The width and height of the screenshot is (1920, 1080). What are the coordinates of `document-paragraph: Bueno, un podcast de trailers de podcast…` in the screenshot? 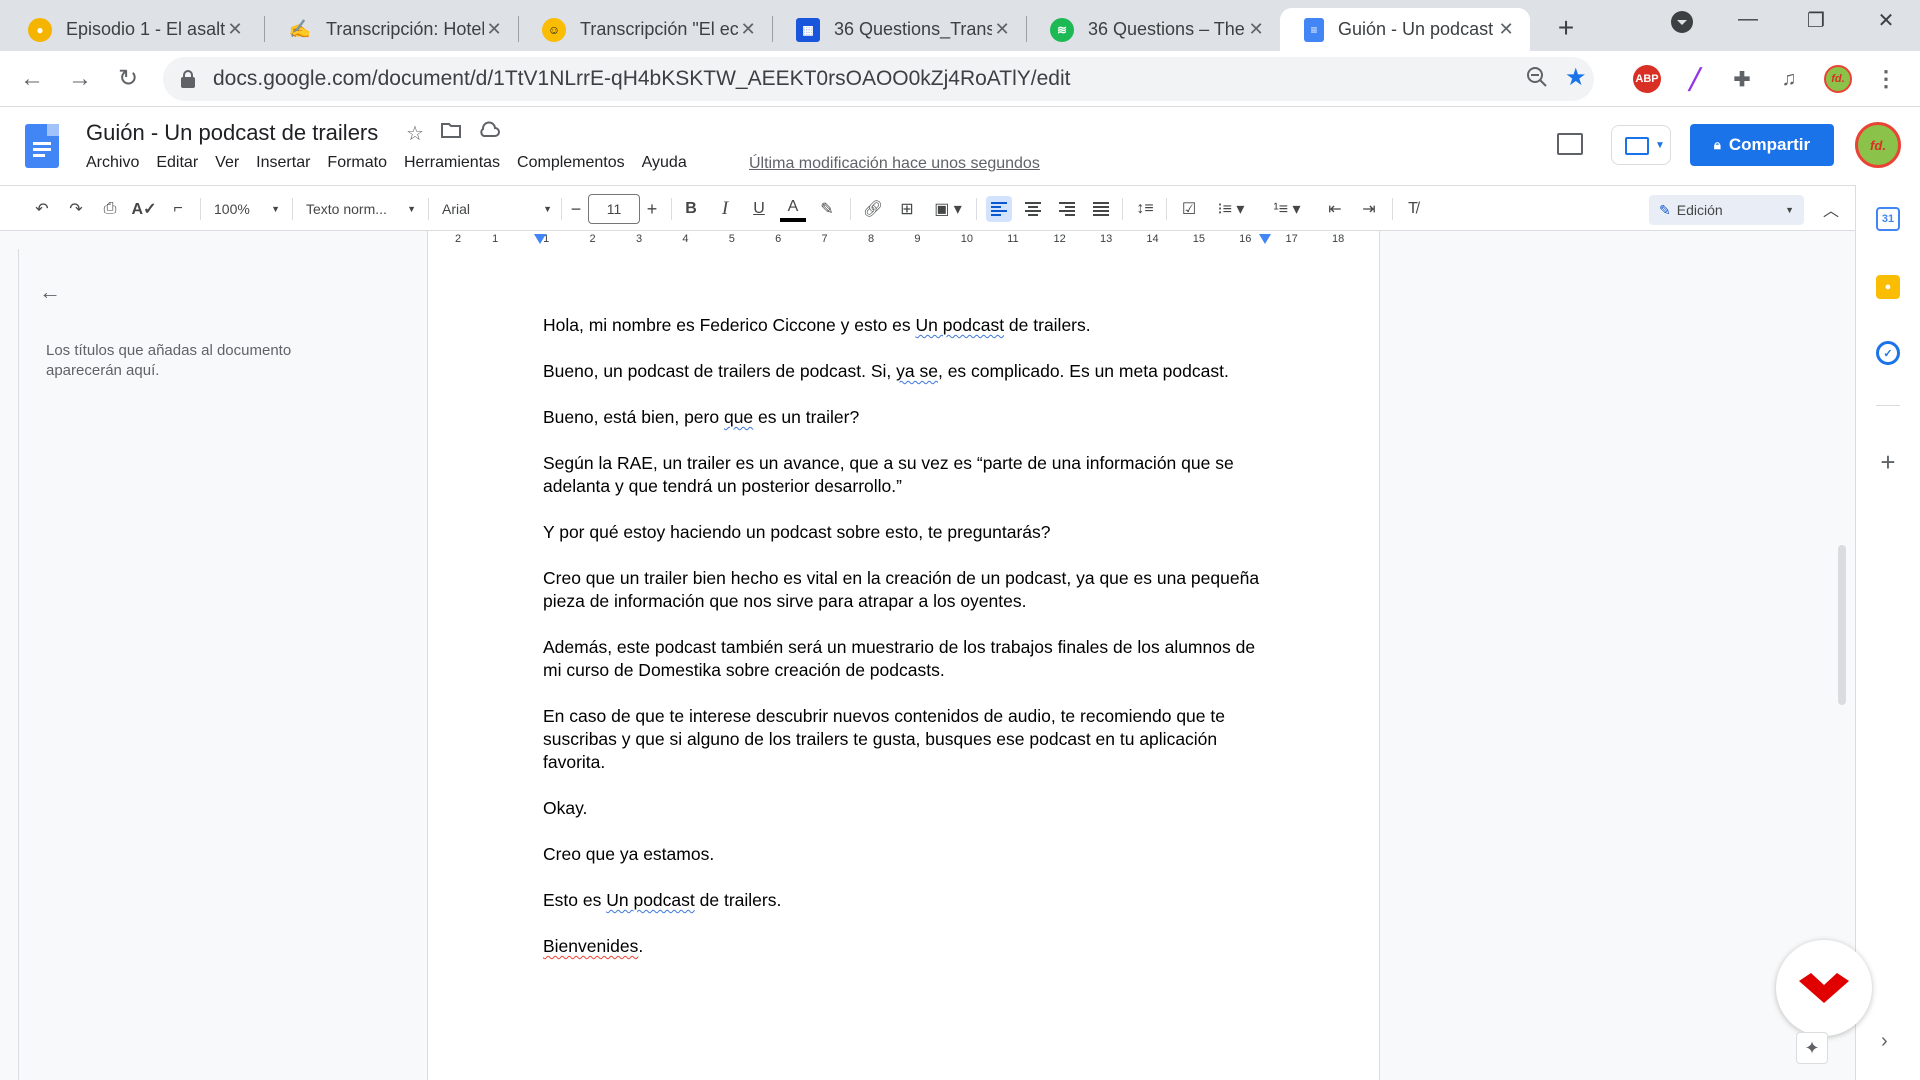 It's located at (903, 371).